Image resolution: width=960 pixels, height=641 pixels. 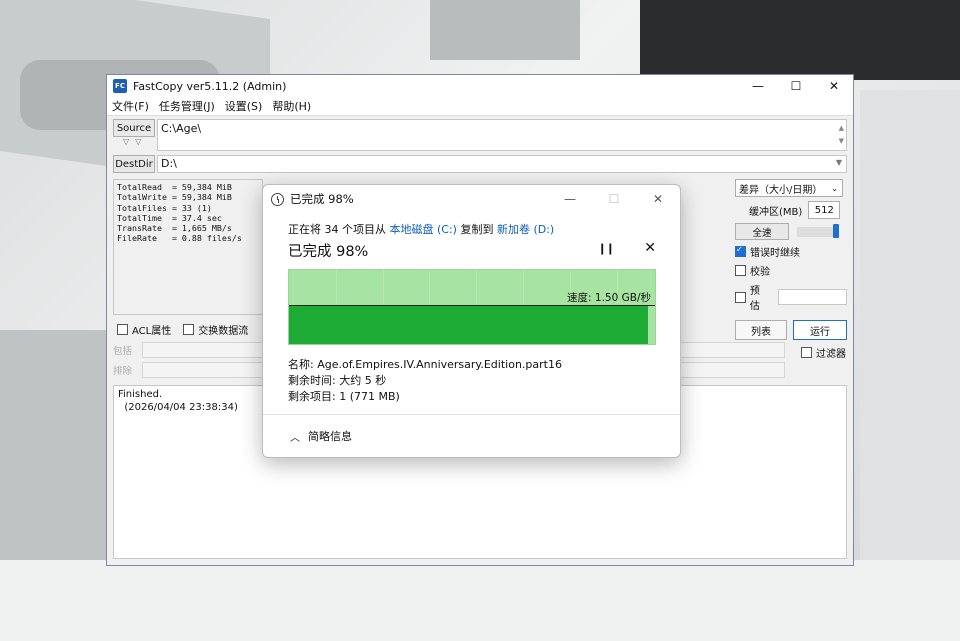 I want to click on buffer-input: 512, so click(x=824, y=210).